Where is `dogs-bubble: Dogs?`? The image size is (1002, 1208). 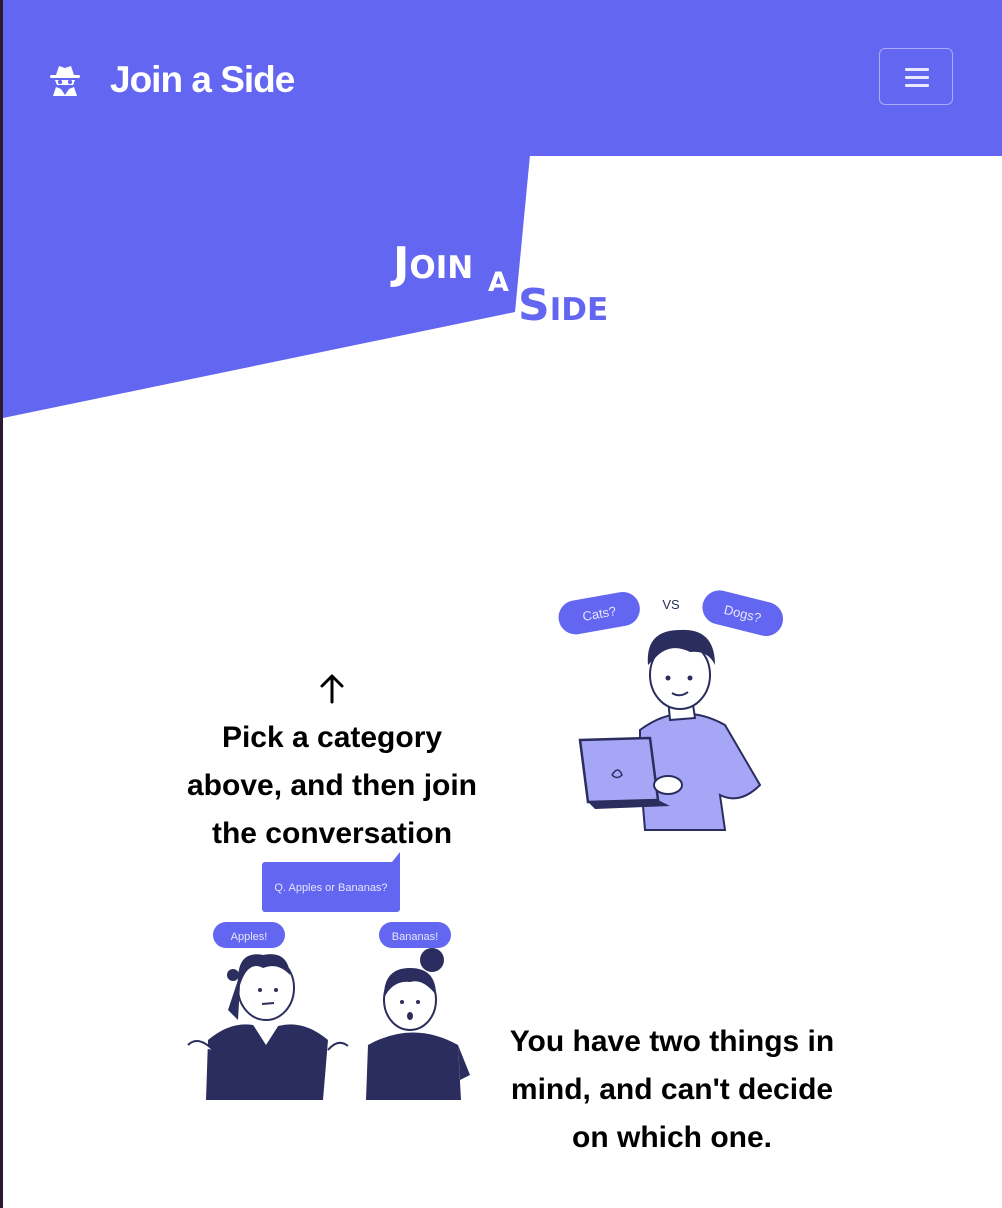 dogs-bubble: Dogs? is located at coordinates (743, 613).